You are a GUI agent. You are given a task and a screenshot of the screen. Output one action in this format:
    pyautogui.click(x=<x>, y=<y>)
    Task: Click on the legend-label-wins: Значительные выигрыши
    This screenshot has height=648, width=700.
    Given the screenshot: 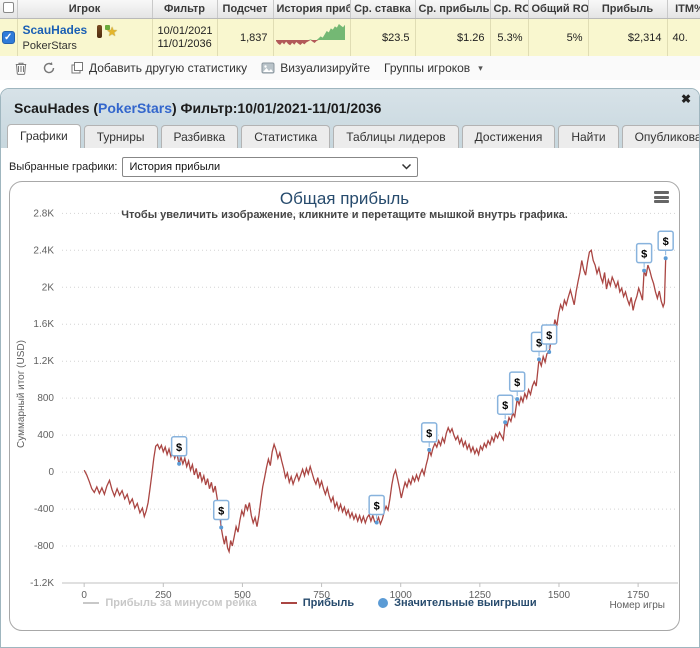 What is the action you would take?
    pyautogui.click(x=465, y=603)
    